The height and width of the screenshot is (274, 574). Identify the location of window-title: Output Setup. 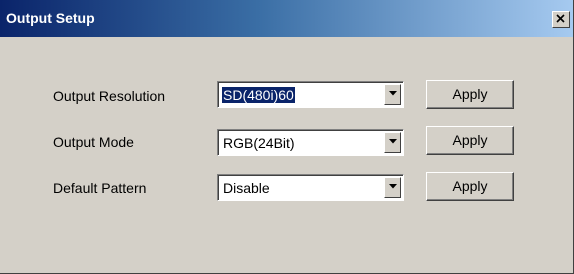
(50, 18).